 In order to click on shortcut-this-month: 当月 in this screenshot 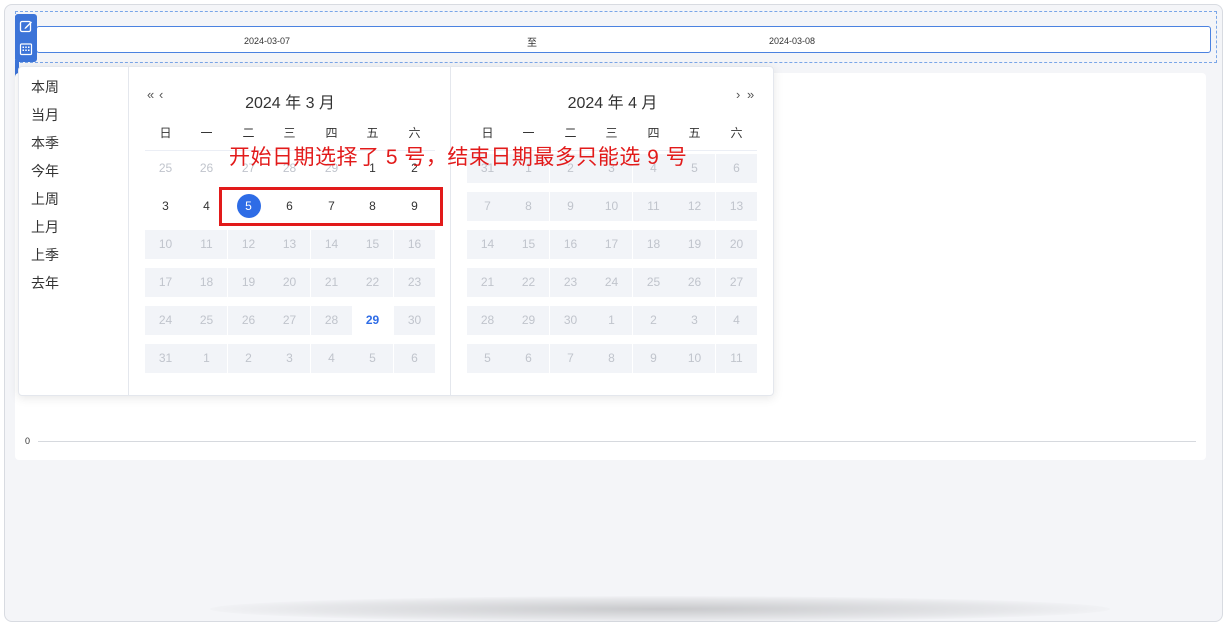, I will do `click(73, 119)`.